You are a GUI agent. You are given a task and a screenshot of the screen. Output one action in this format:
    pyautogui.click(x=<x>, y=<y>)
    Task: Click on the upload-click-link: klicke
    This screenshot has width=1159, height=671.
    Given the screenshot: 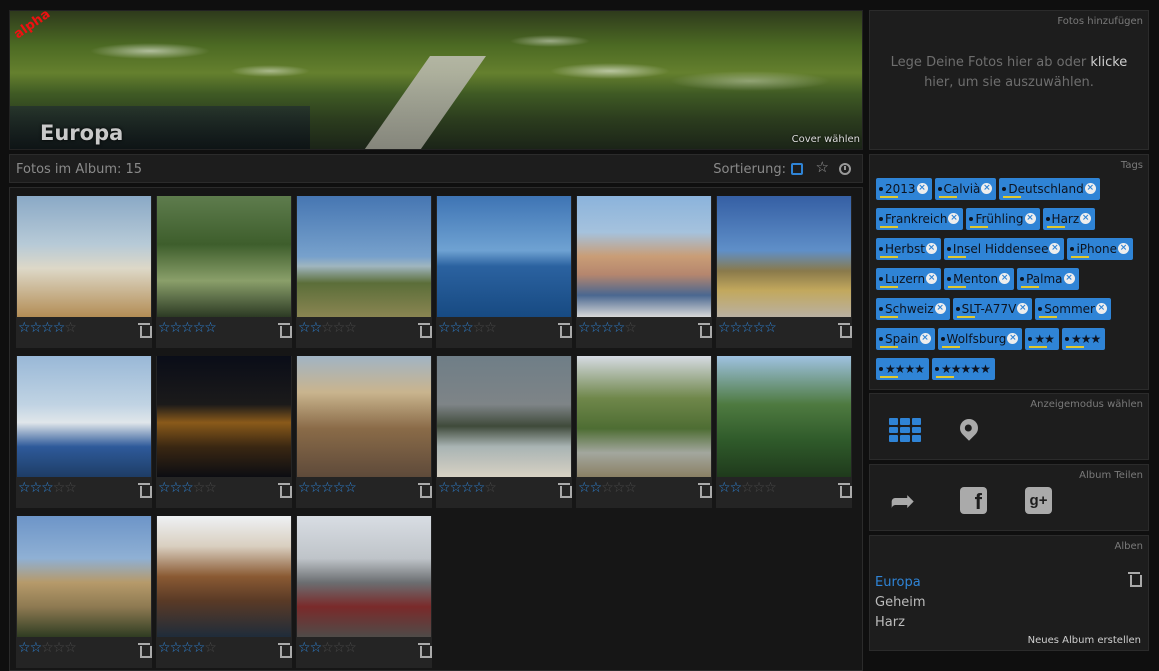 What is the action you would take?
    pyautogui.click(x=1108, y=62)
    